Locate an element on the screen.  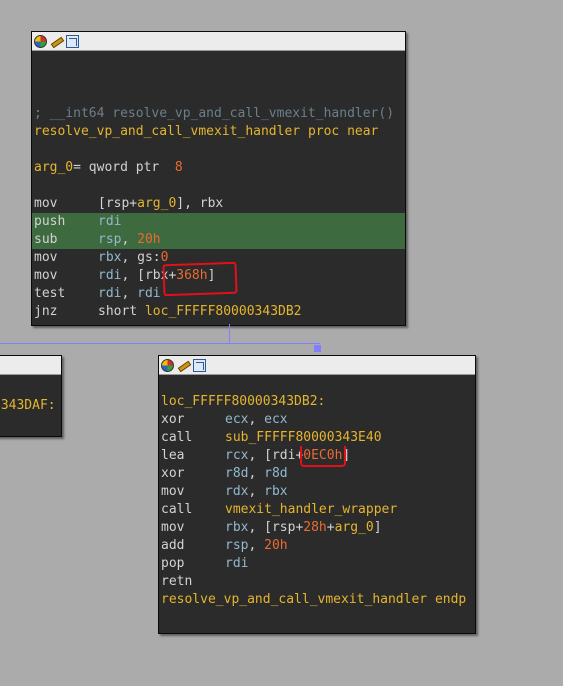
code-line: mov rdx, rbx is located at coordinates (318, 492).